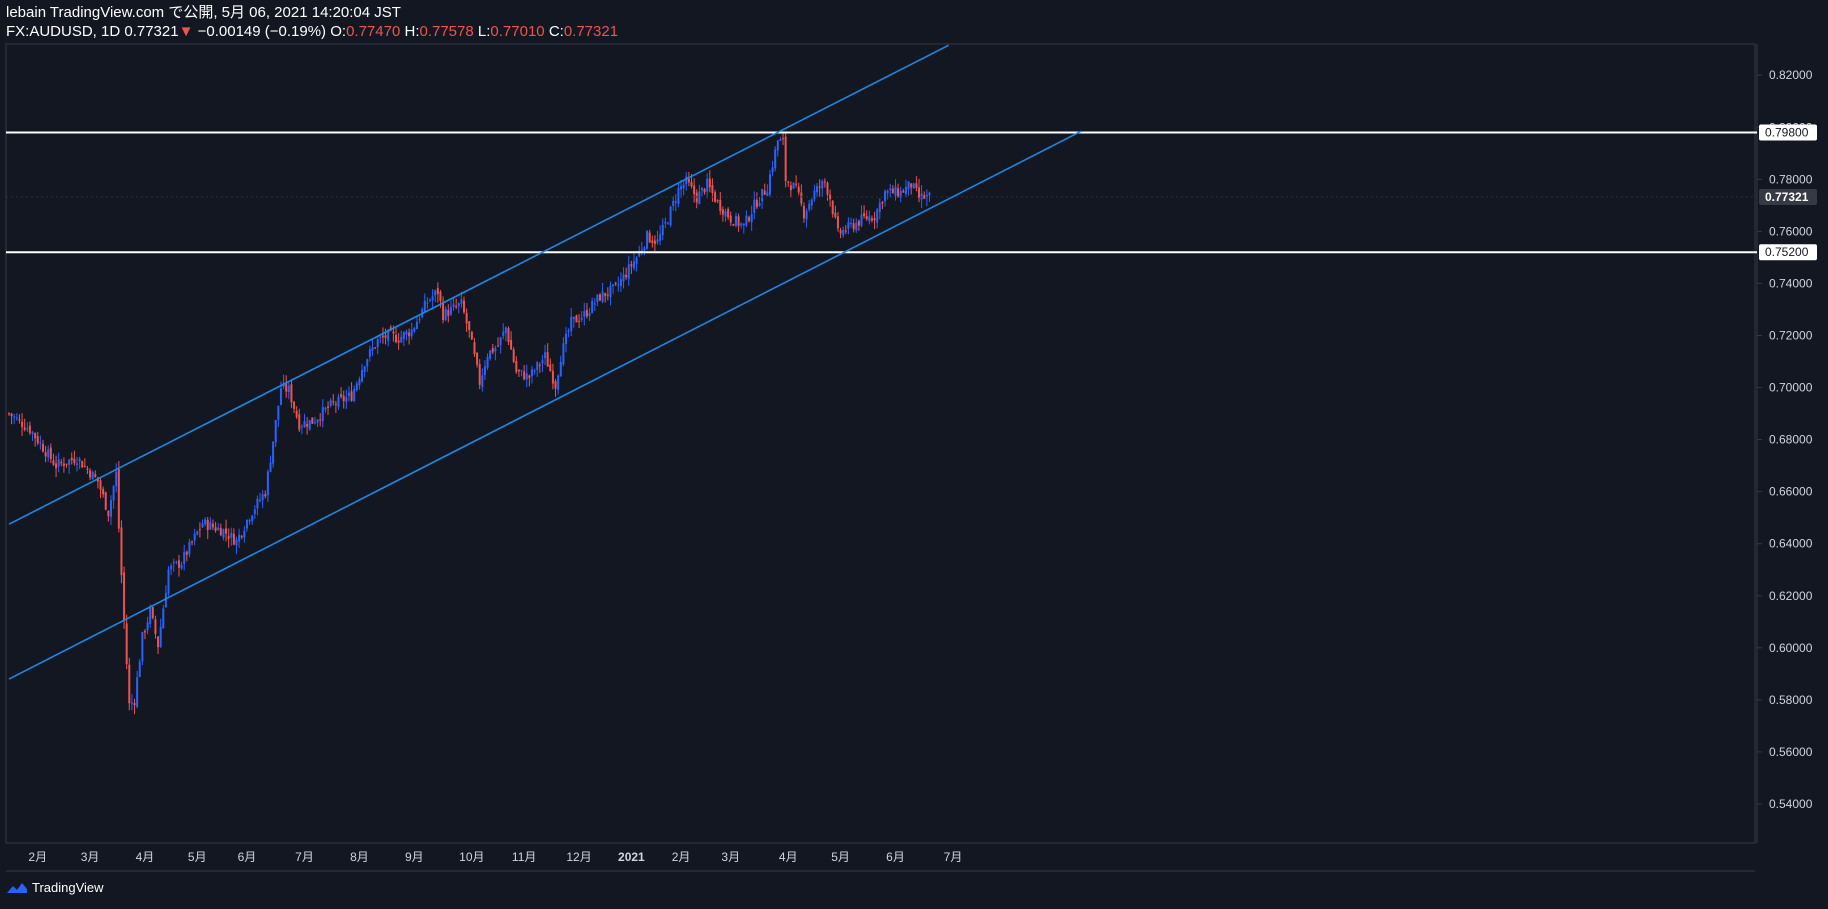 The width and height of the screenshot is (1828, 909). What do you see at coordinates (90, 857) in the screenshot?
I see `x-tick-label: 3月` at bounding box center [90, 857].